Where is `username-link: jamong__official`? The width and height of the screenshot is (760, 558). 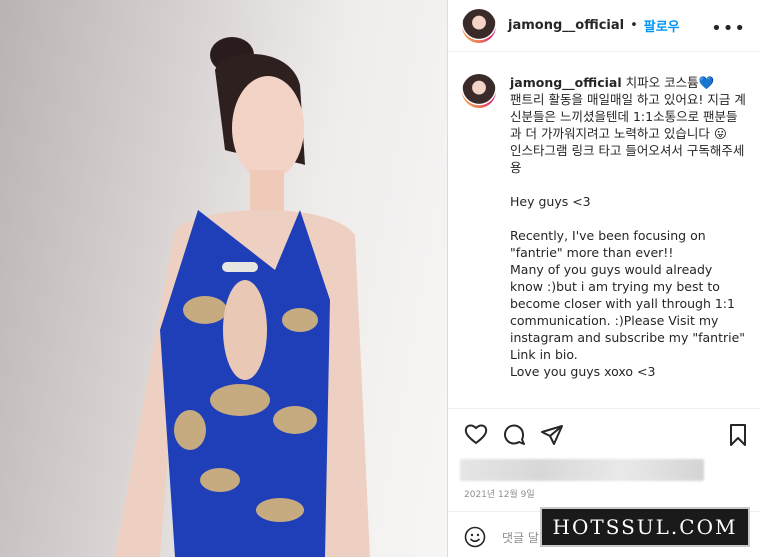 username-link: jamong__official is located at coordinates (566, 25).